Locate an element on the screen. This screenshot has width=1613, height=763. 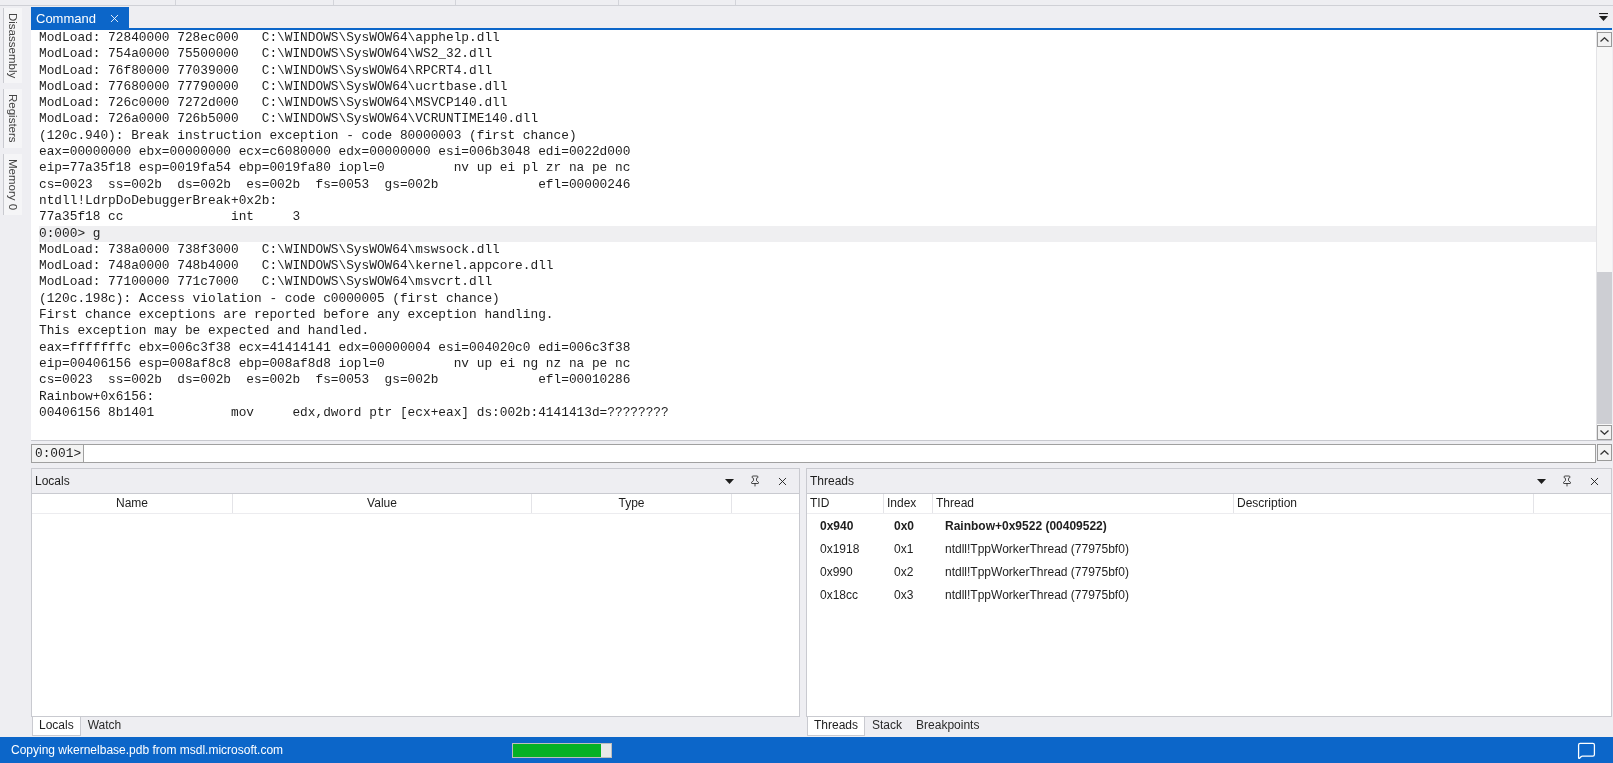
output-line: eip=00406156 esp=008af8c8 ebp=008af8d8 iopl=0 nv up ei ng nz na pe nc is located at coordinates (335, 364).